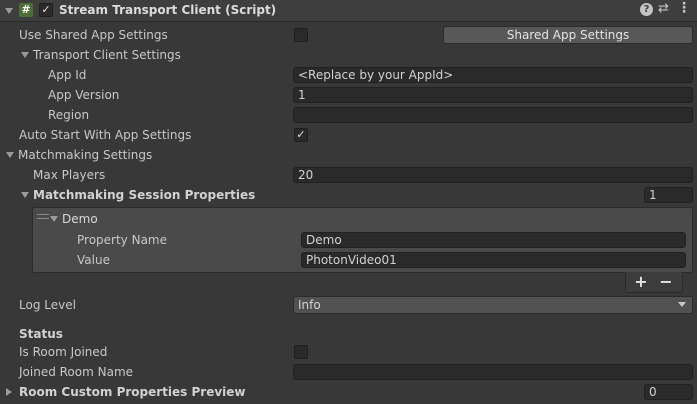 The width and height of the screenshot is (697, 404). What do you see at coordinates (93, 35) in the screenshot?
I see `use-shared-app-settings-label: Use Shared App Settings` at bounding box center [93, 35].